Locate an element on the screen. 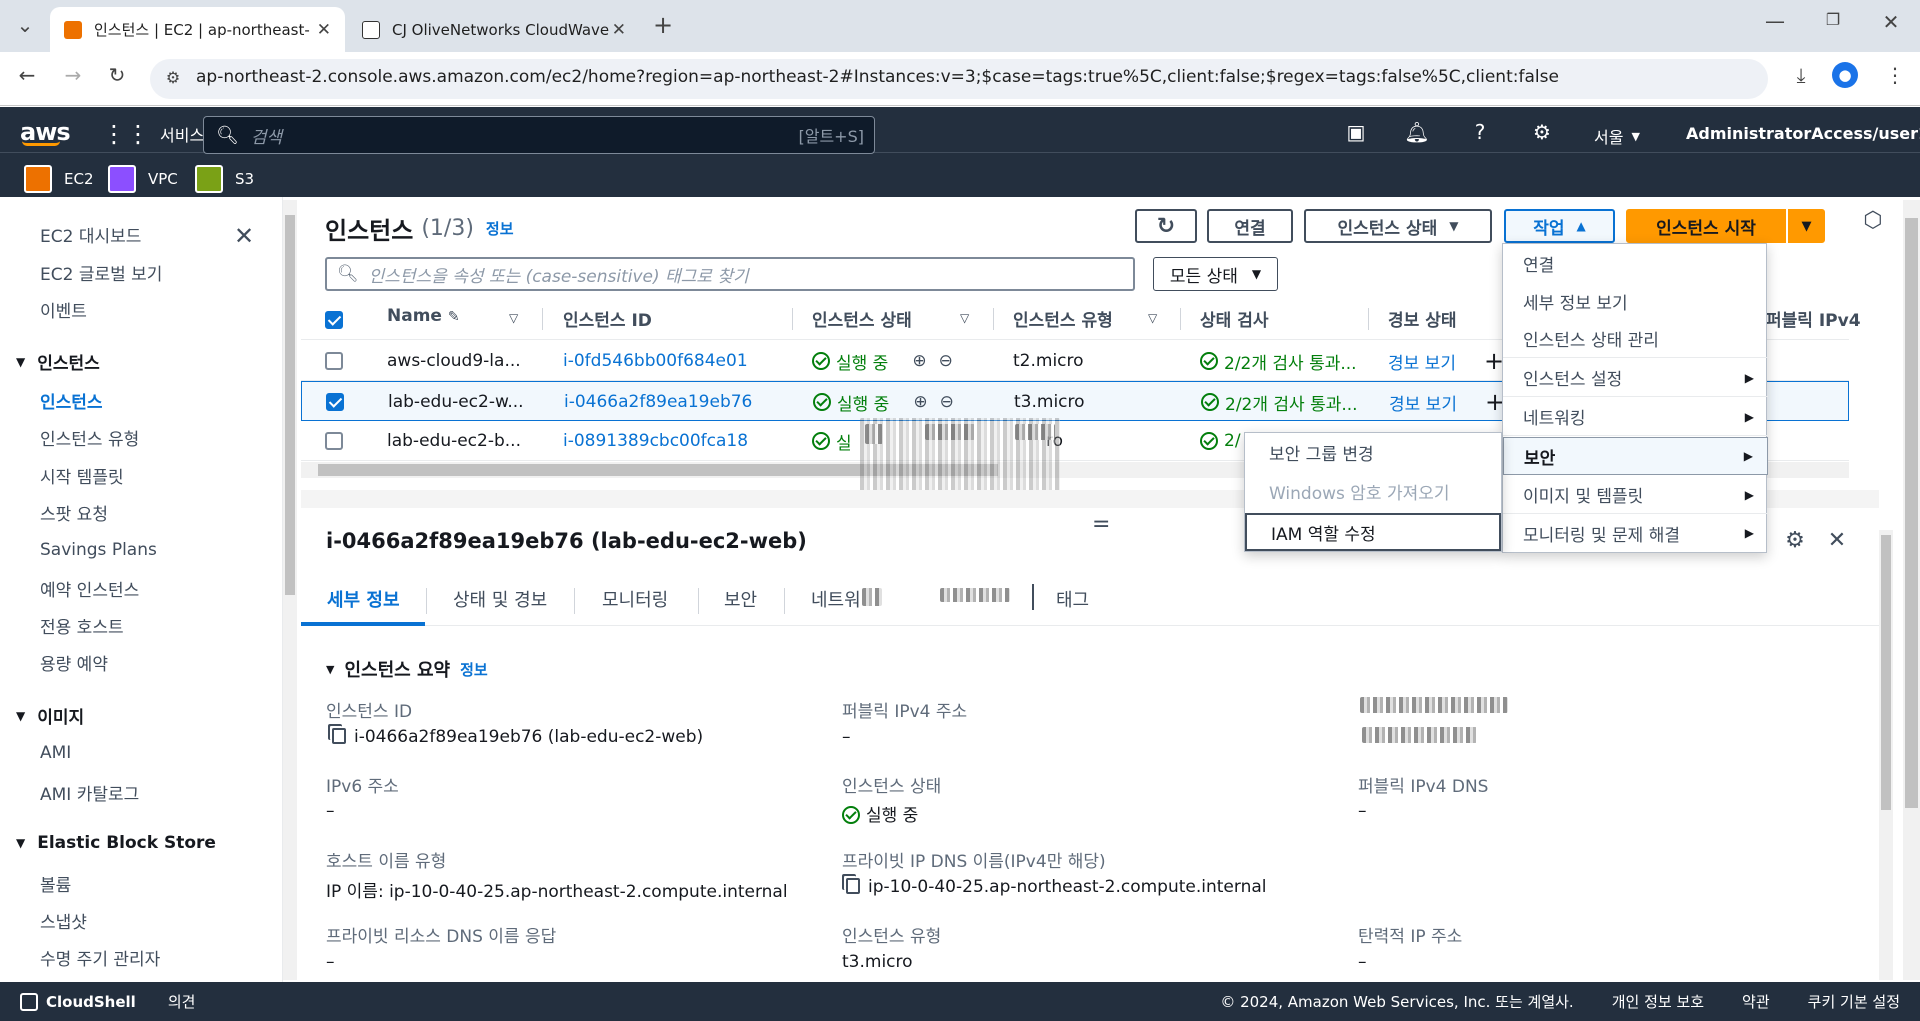 The height and width of the screenshot is (1021, 1920). close-panel-icon: ✕ is located at coordinates (1837, 540).